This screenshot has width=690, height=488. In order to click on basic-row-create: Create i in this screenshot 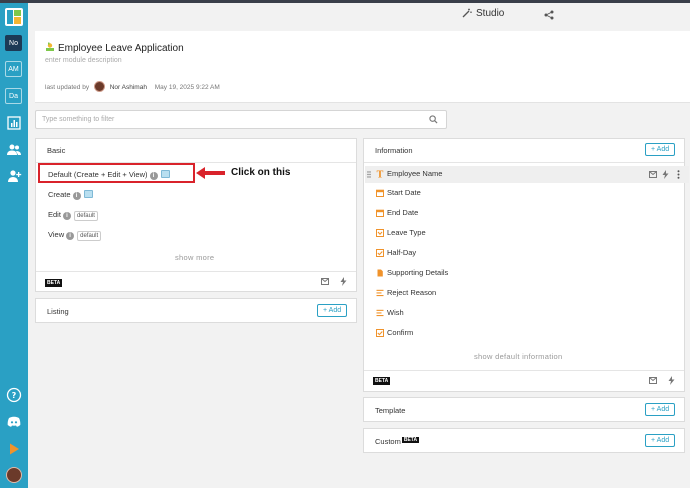, I will do `click(70, 195)`.